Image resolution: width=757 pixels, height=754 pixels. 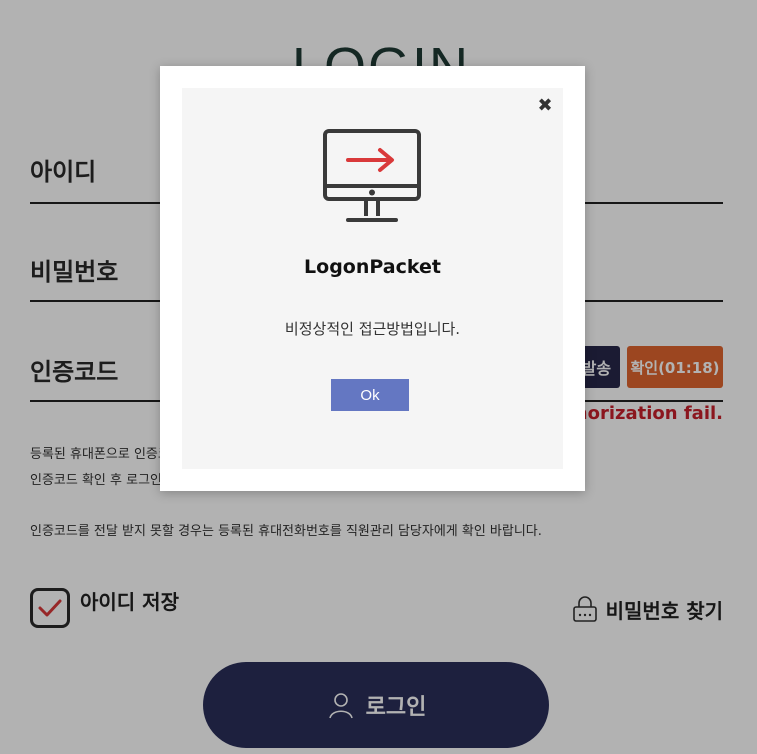 I want to click on modal-message: 비정상적인 접근방법입니다., so click(x=372, y=329).